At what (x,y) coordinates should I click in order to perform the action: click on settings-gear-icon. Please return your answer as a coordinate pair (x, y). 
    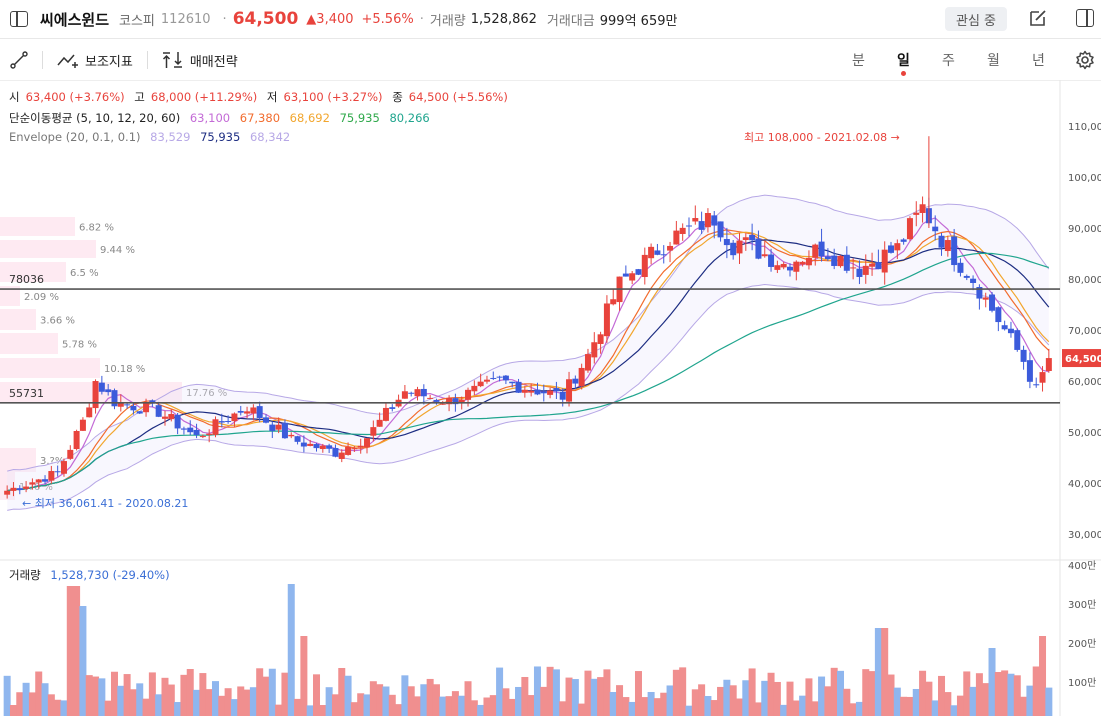
    Looking at the image, I should click on (1085, 60).